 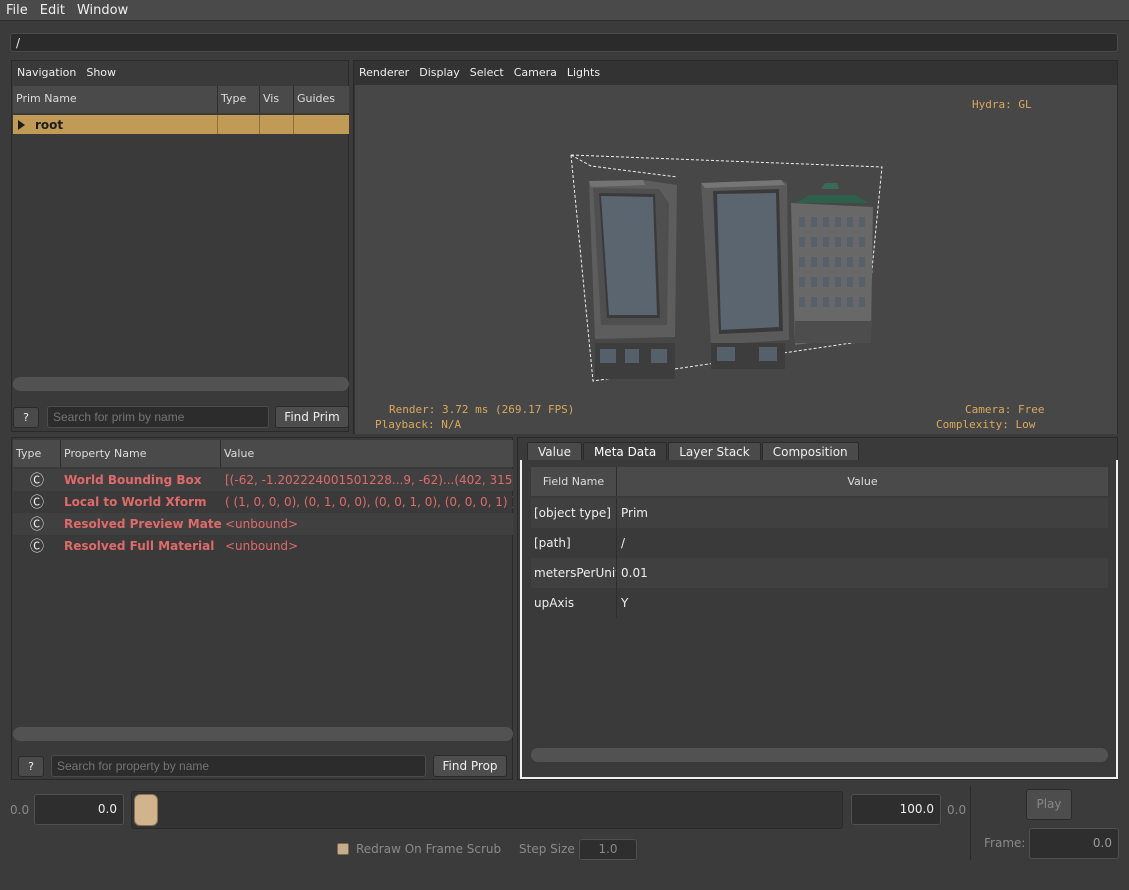 I want to click on property-help-button: ?, so click(x=31, y=766).